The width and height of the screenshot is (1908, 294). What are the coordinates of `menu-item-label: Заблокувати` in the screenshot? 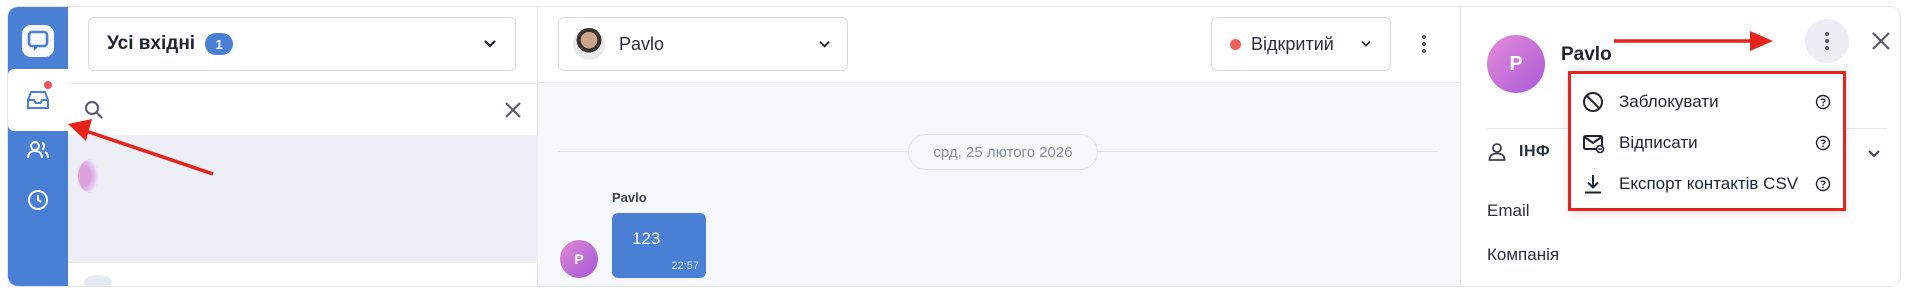 It's located at (1669, 101).